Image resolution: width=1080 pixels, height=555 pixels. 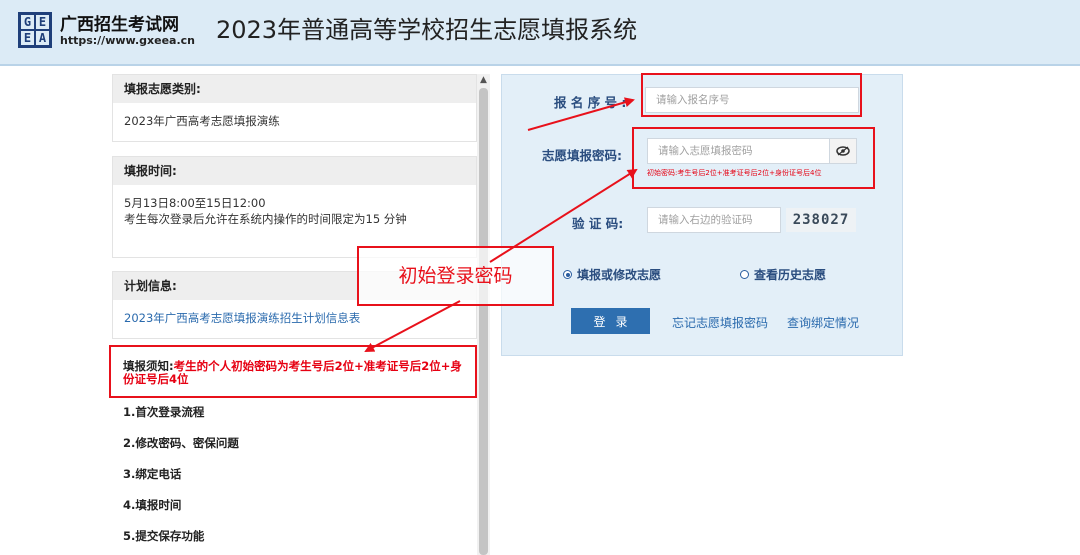 I want to click on highlight-notice, so click(x=293, y=371).